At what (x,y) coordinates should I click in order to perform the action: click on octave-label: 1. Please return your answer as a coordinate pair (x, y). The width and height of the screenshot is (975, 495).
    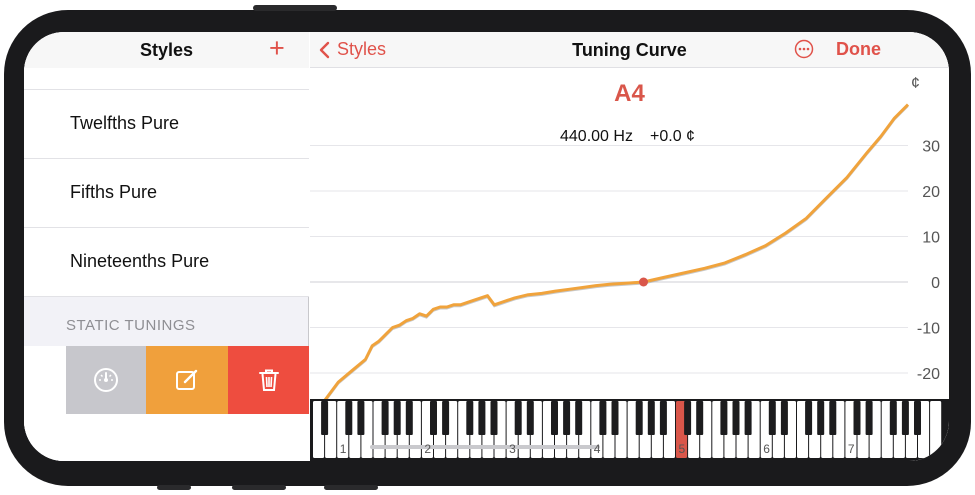
    Looking at the image, I should click on (343, 449).